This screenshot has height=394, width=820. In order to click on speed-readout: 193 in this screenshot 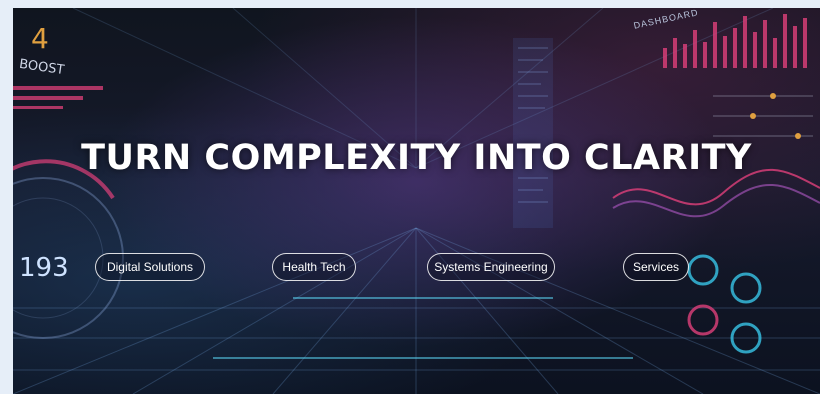, I will do `click(44, 268)`.